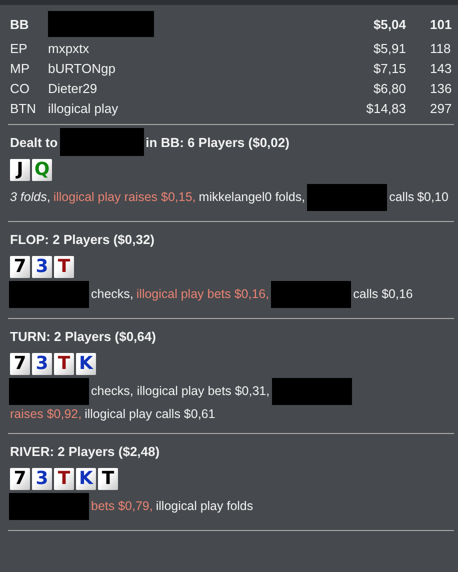  I want to click on player-name: mxpxtx, so click(69, 48).